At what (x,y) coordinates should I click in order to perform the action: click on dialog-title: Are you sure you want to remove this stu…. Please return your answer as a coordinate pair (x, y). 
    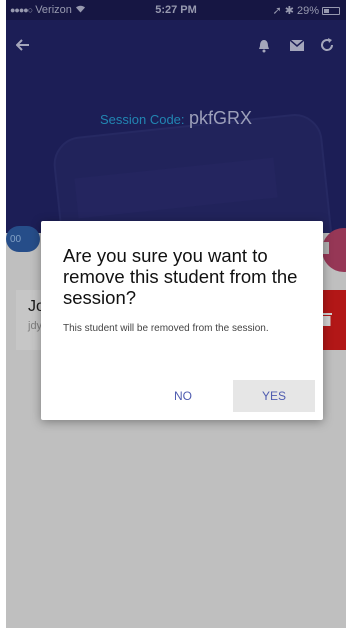
    Looking at the image, I should click on (180, 276).